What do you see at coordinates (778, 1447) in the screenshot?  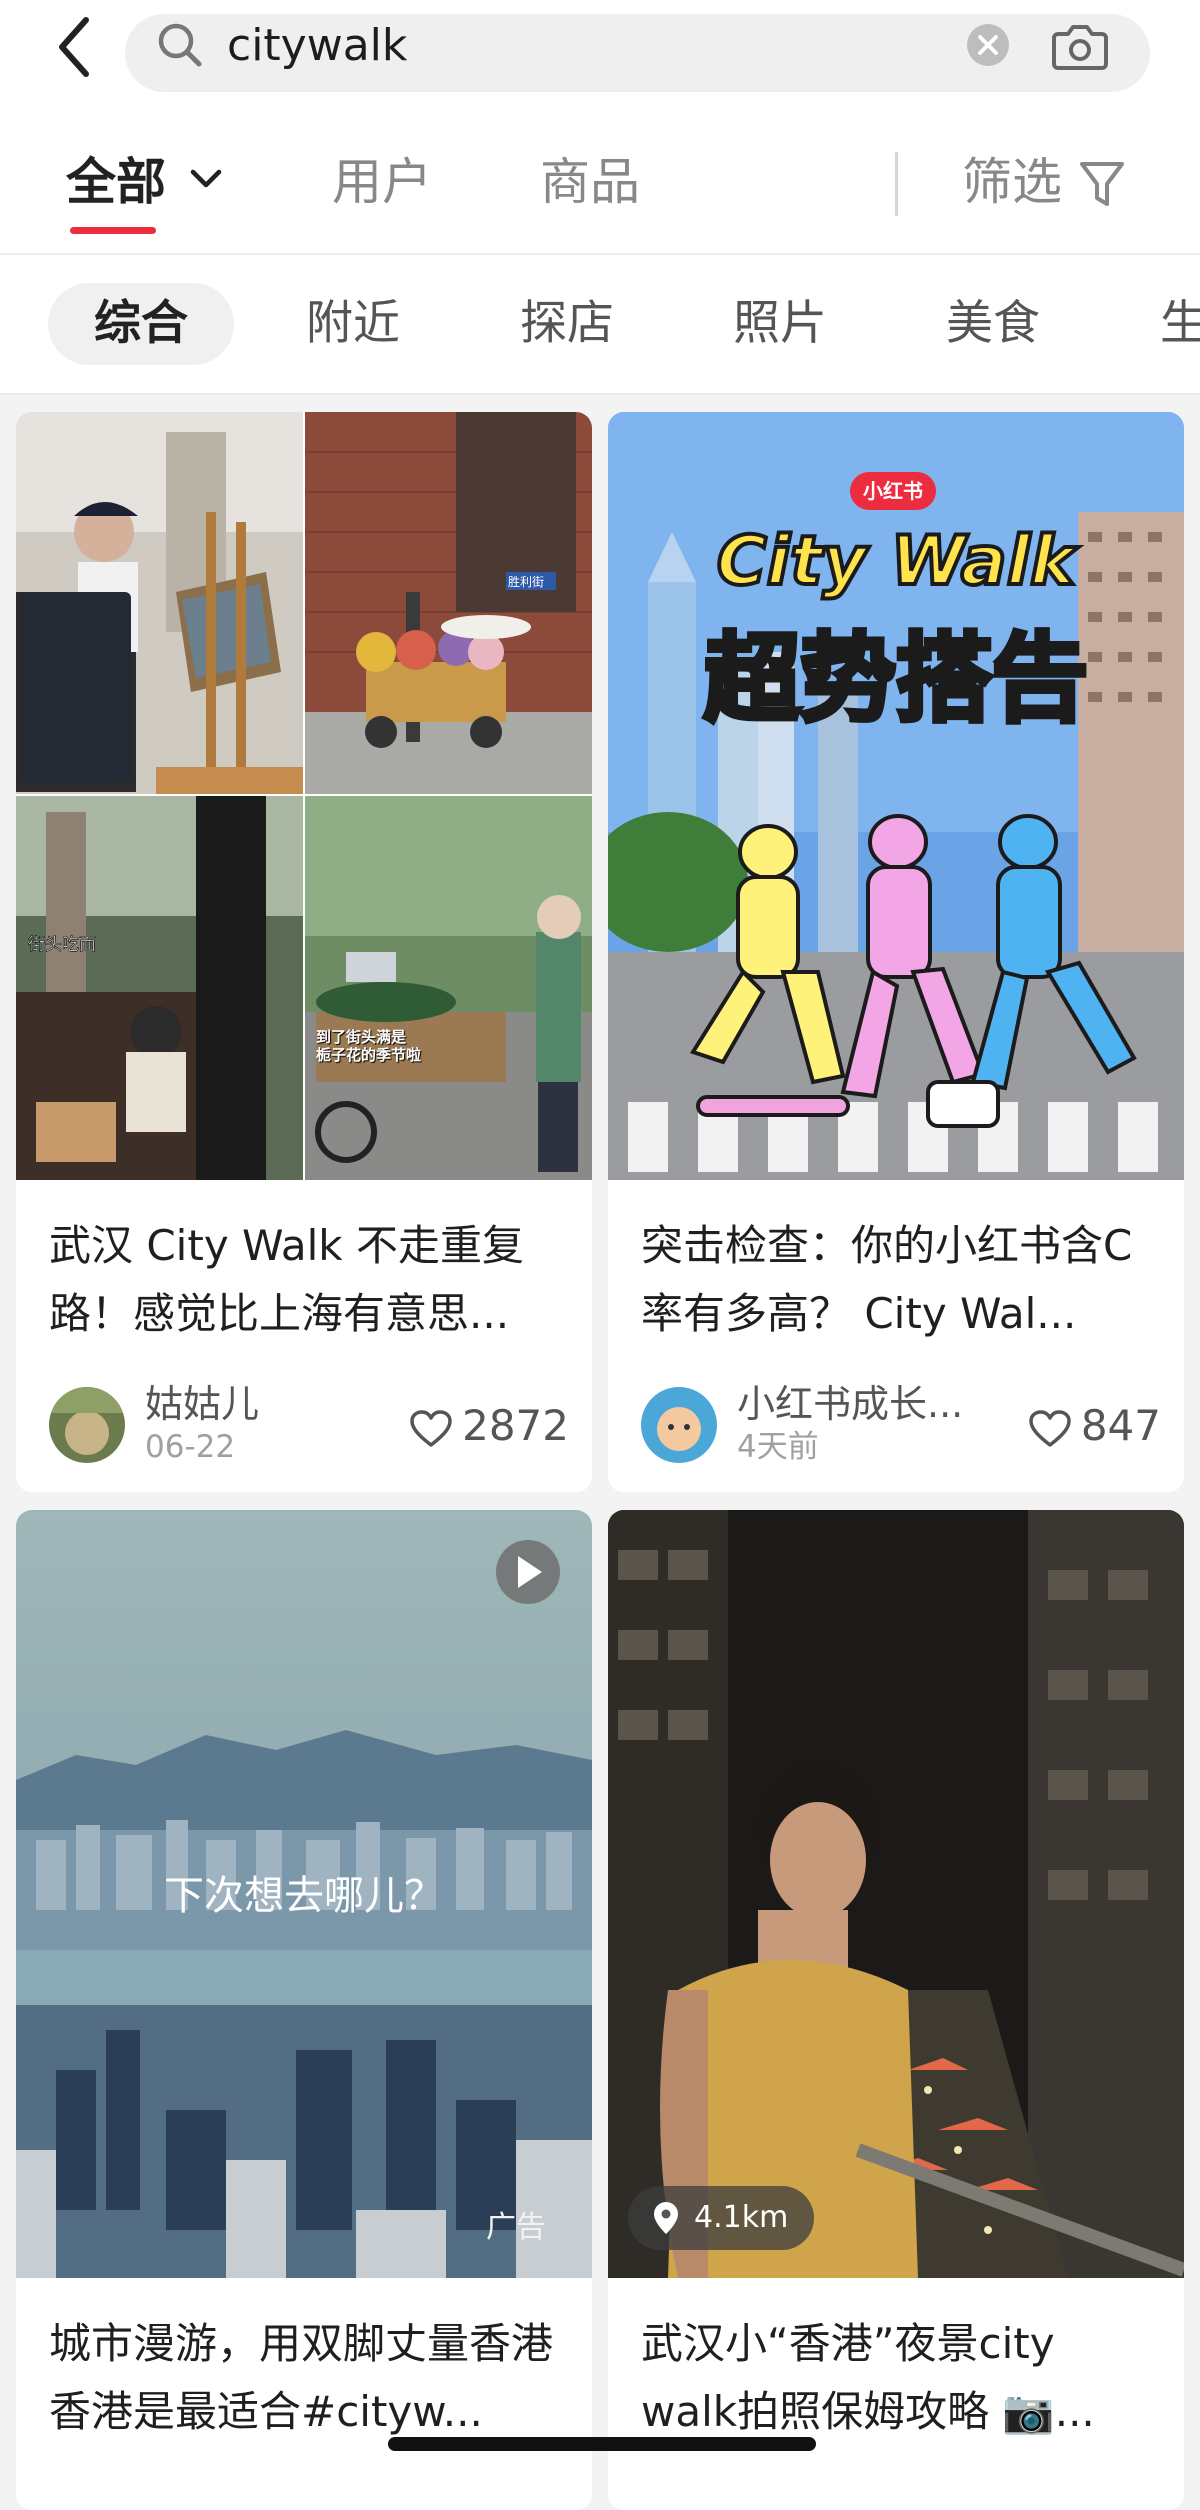 I see `post-date: 4天前` at bounding box center [778, 1447].